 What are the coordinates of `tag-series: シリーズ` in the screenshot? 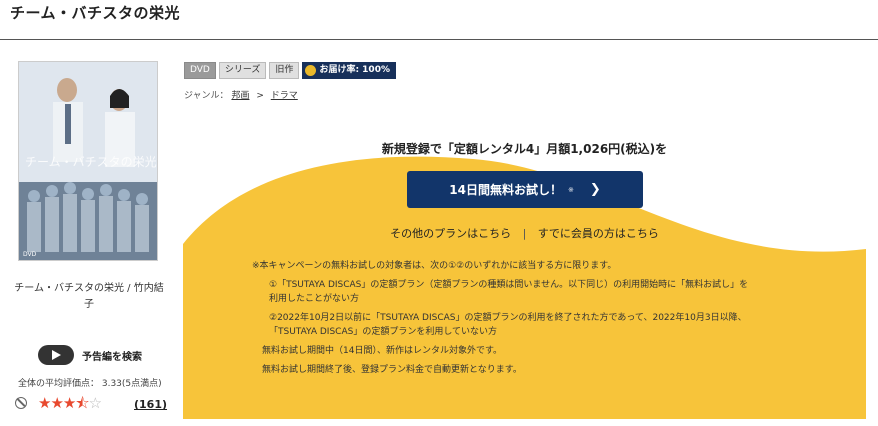 It's located at (242, 70).